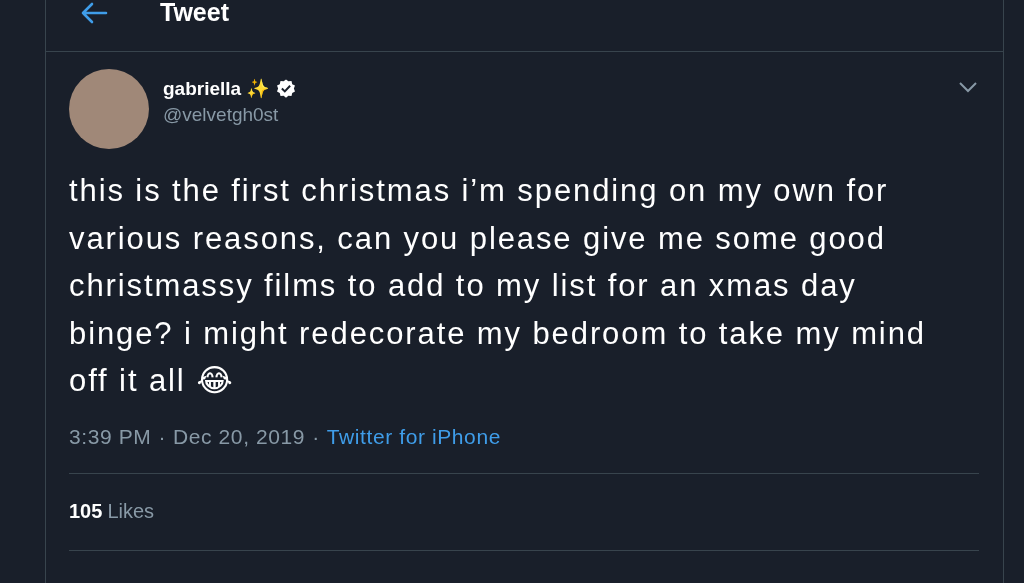 This screenshot has height=583, width=1024. Describe the element at coordinates (239, 436) in the screenshot. I see `tweet-date: Dec 20, 2019` at that location.